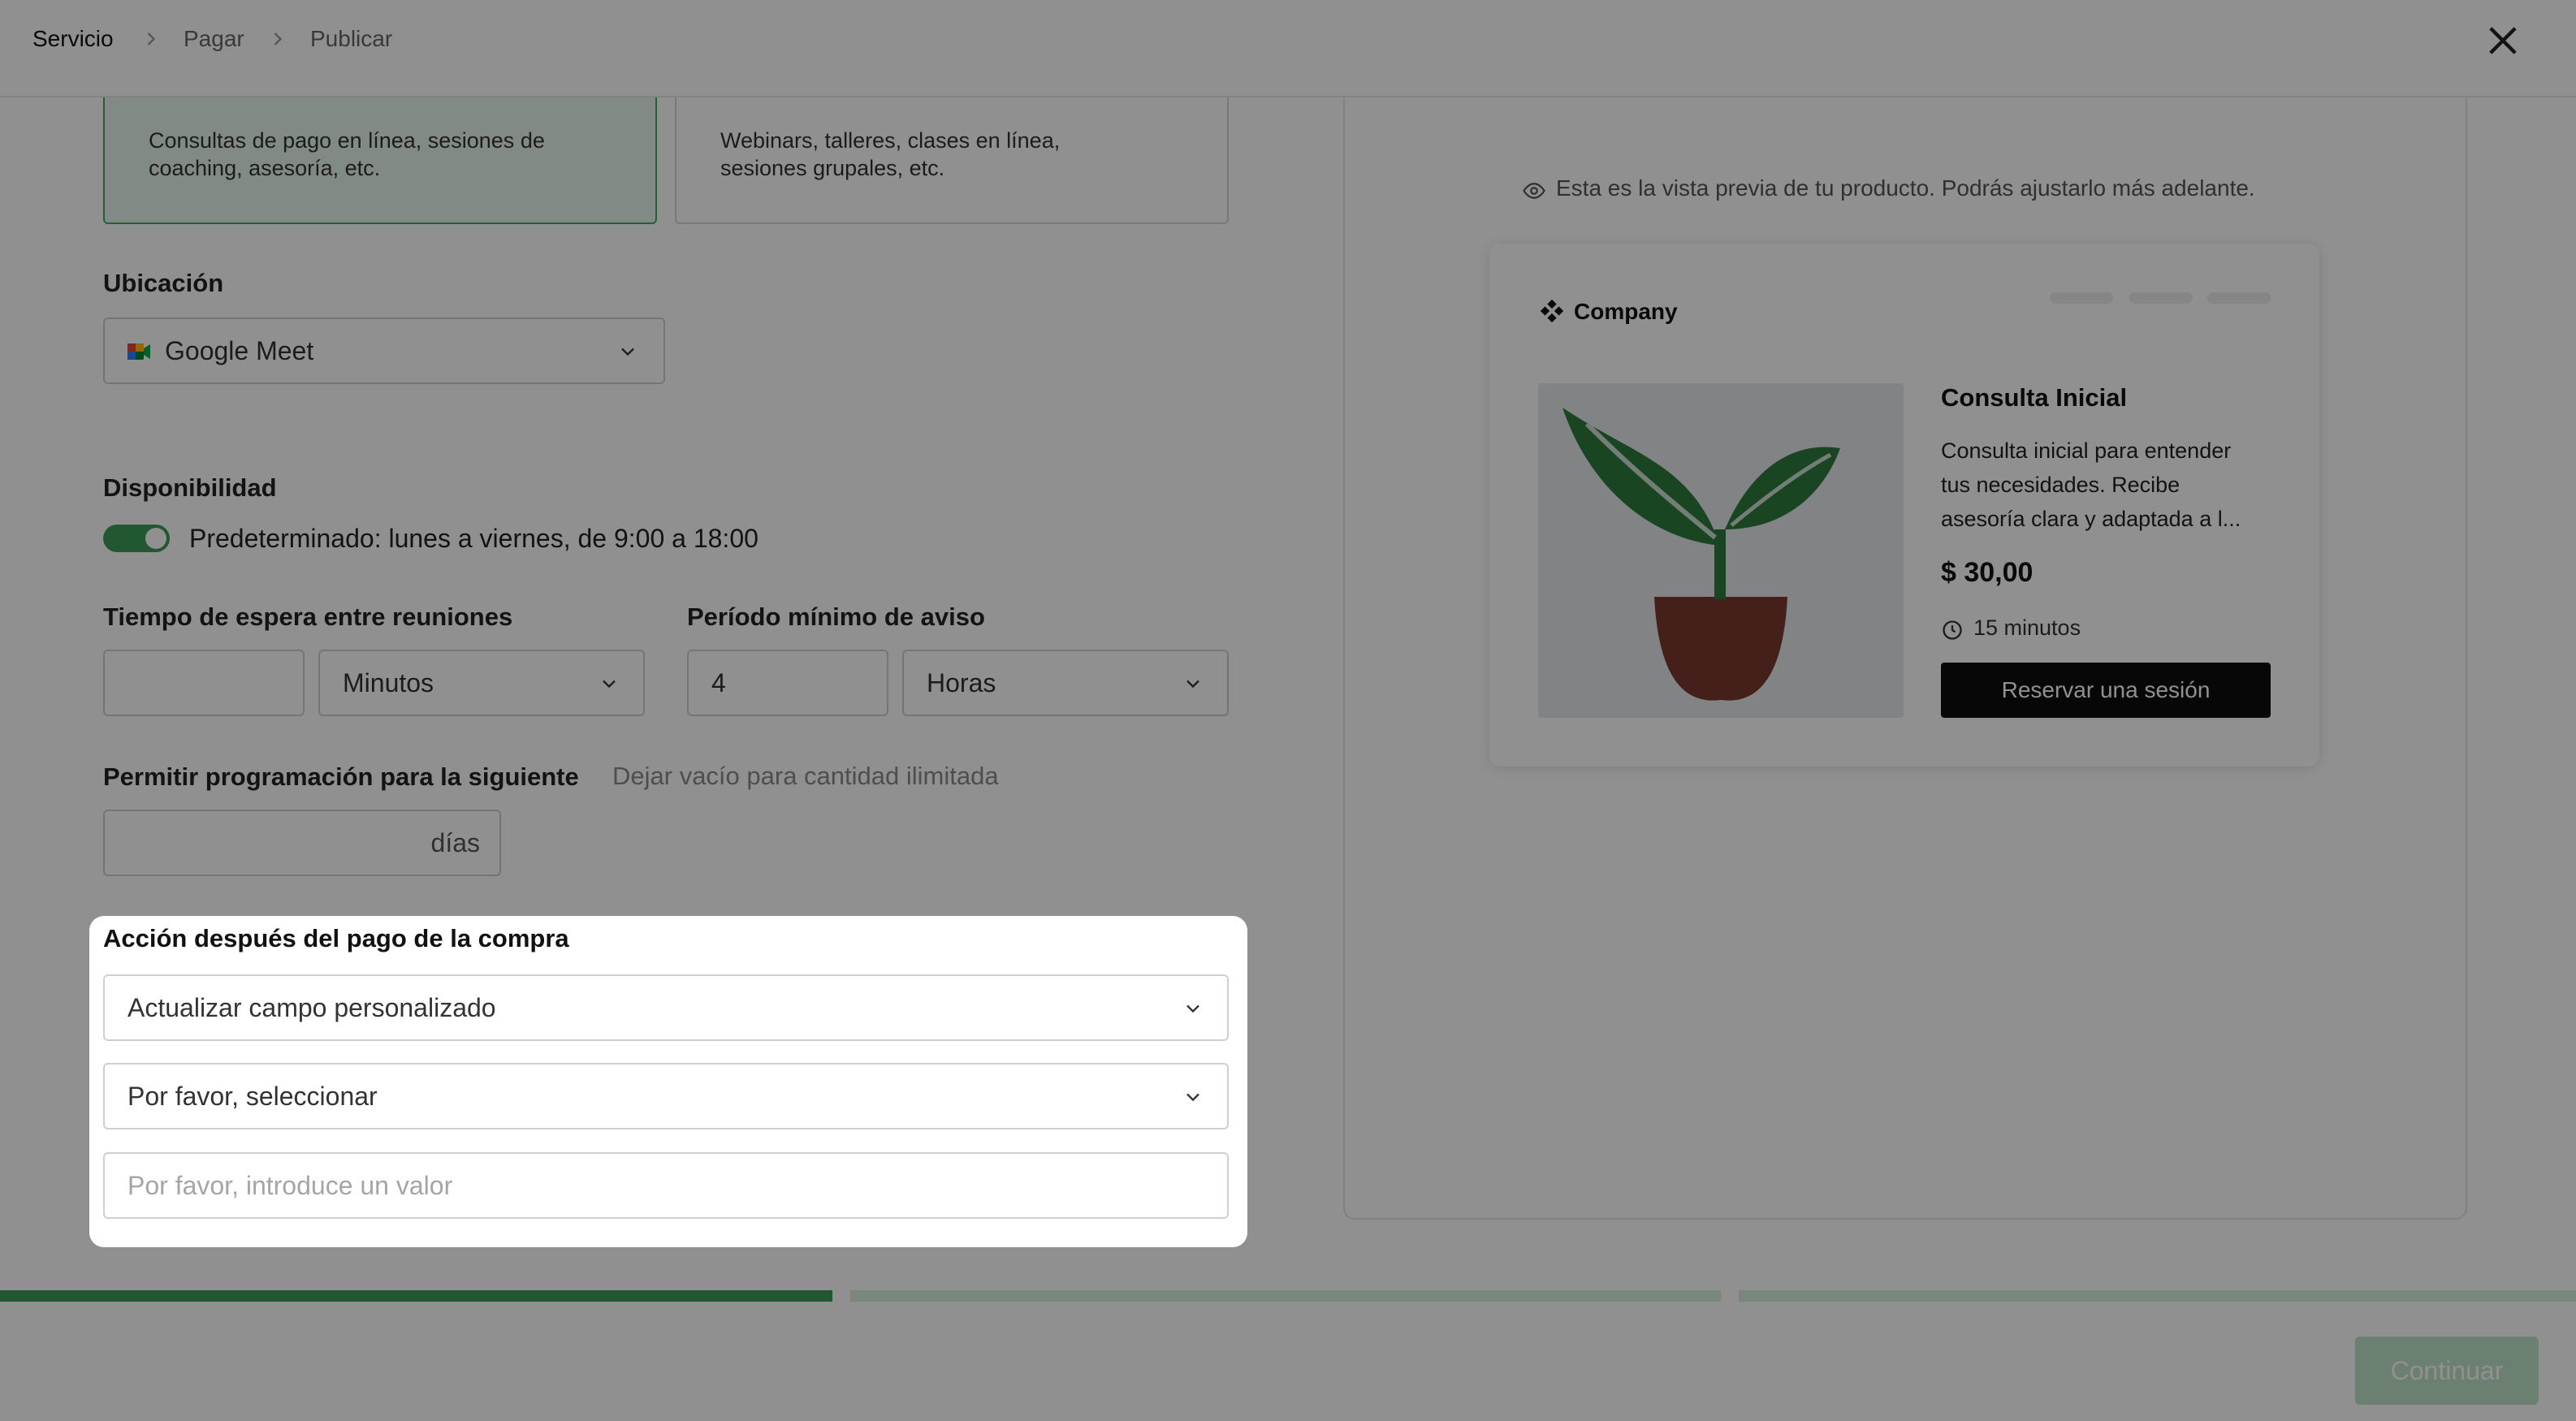 Image resolution: width=2576 pixels, height=1421 pixels. What do you see at coordinates (253, 1096) in the screenshot?
I see `custom-field-select-placeholder: Por favor, seleccionar` at bounding box center [253, 1096].